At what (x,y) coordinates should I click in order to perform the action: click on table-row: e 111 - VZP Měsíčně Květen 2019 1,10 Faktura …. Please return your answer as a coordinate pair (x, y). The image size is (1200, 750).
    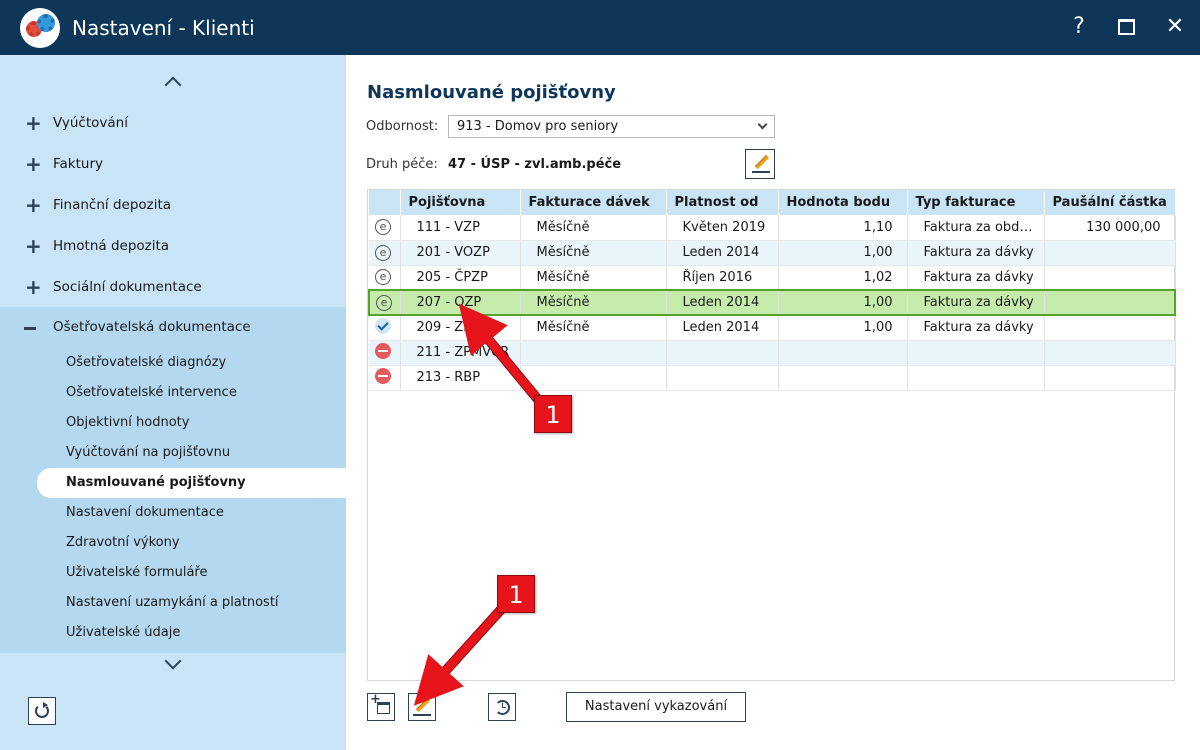
    Looking at the image, I should click on (772, 228).